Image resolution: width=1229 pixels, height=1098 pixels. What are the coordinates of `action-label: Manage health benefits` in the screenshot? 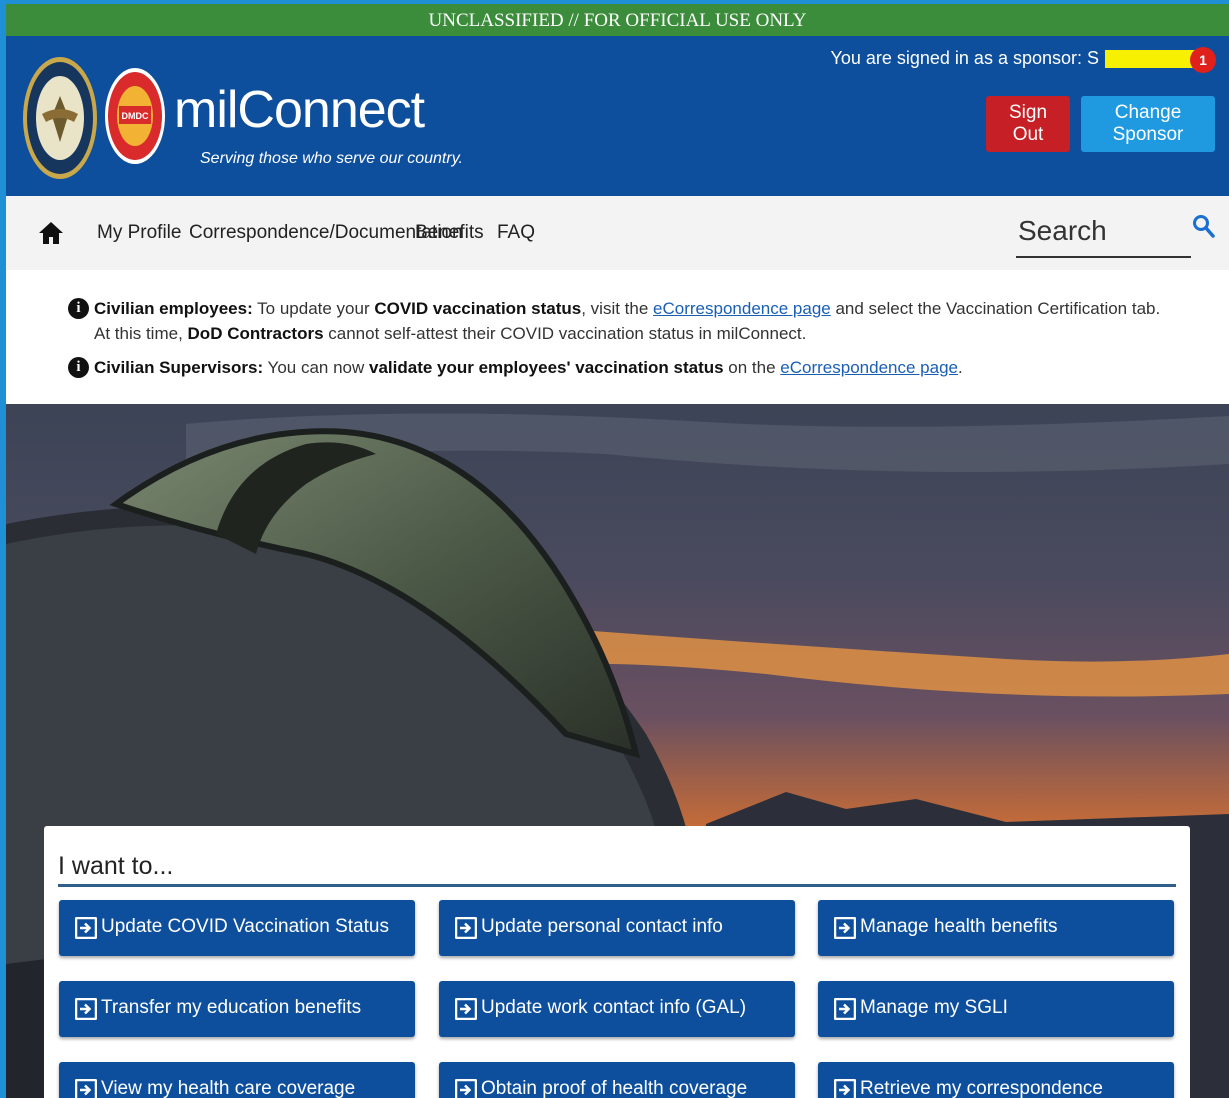 It's located at (959, 926).